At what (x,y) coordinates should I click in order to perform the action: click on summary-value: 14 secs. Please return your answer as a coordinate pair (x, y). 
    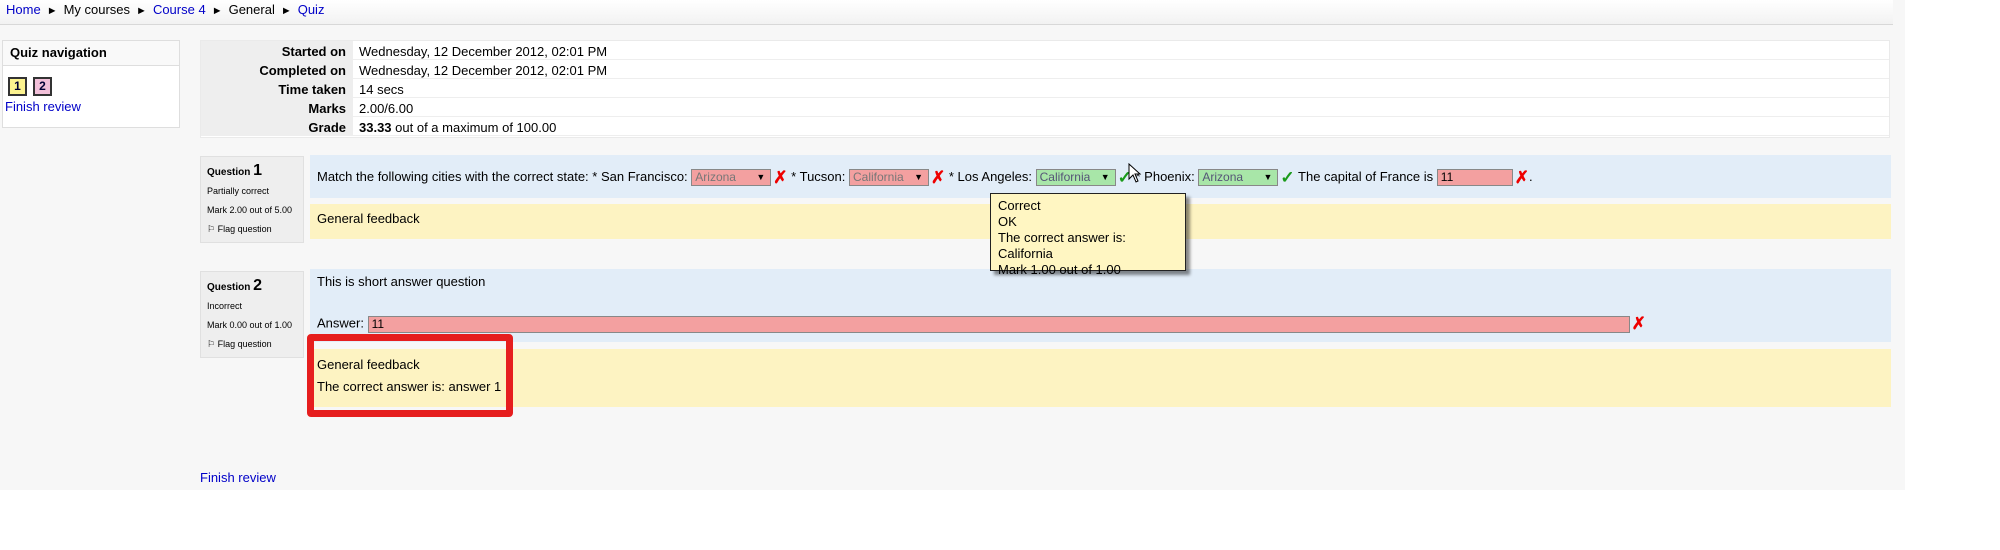
    Looking at the image, I should click on (381, 89).